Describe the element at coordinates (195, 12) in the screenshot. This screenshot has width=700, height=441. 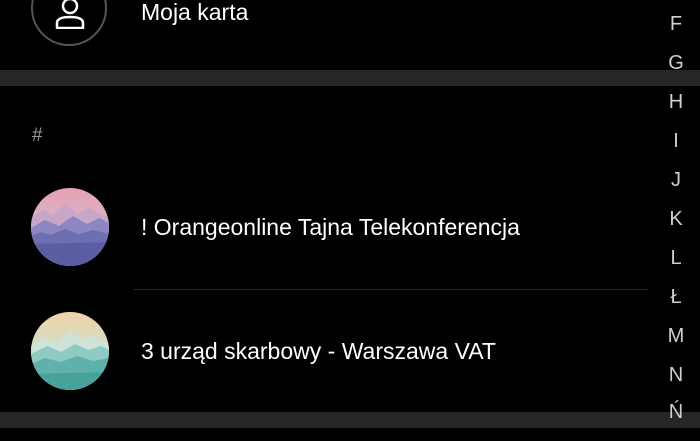
I see `my-card-label: Moja karta` at that location.